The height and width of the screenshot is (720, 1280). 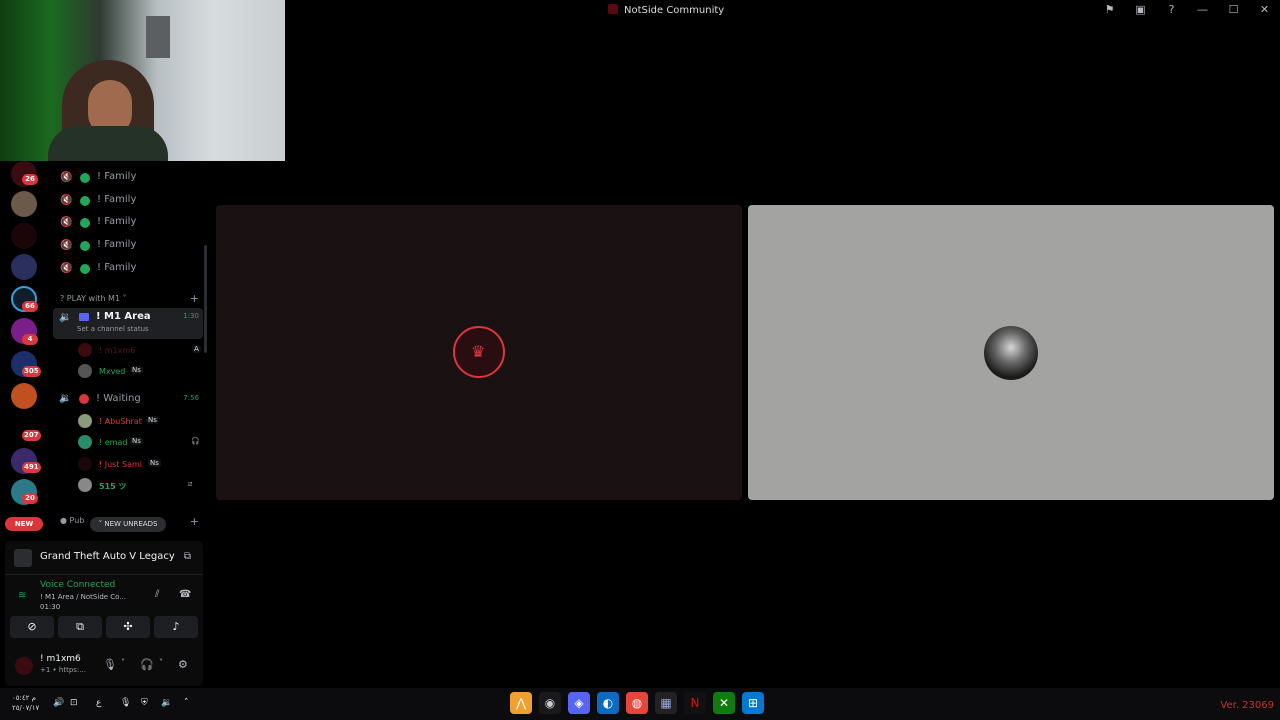 What do you see at coordinates (195, 441) in the screenshot?
I see `deafened-icon: 🎧` at bounding box center [195, 441].